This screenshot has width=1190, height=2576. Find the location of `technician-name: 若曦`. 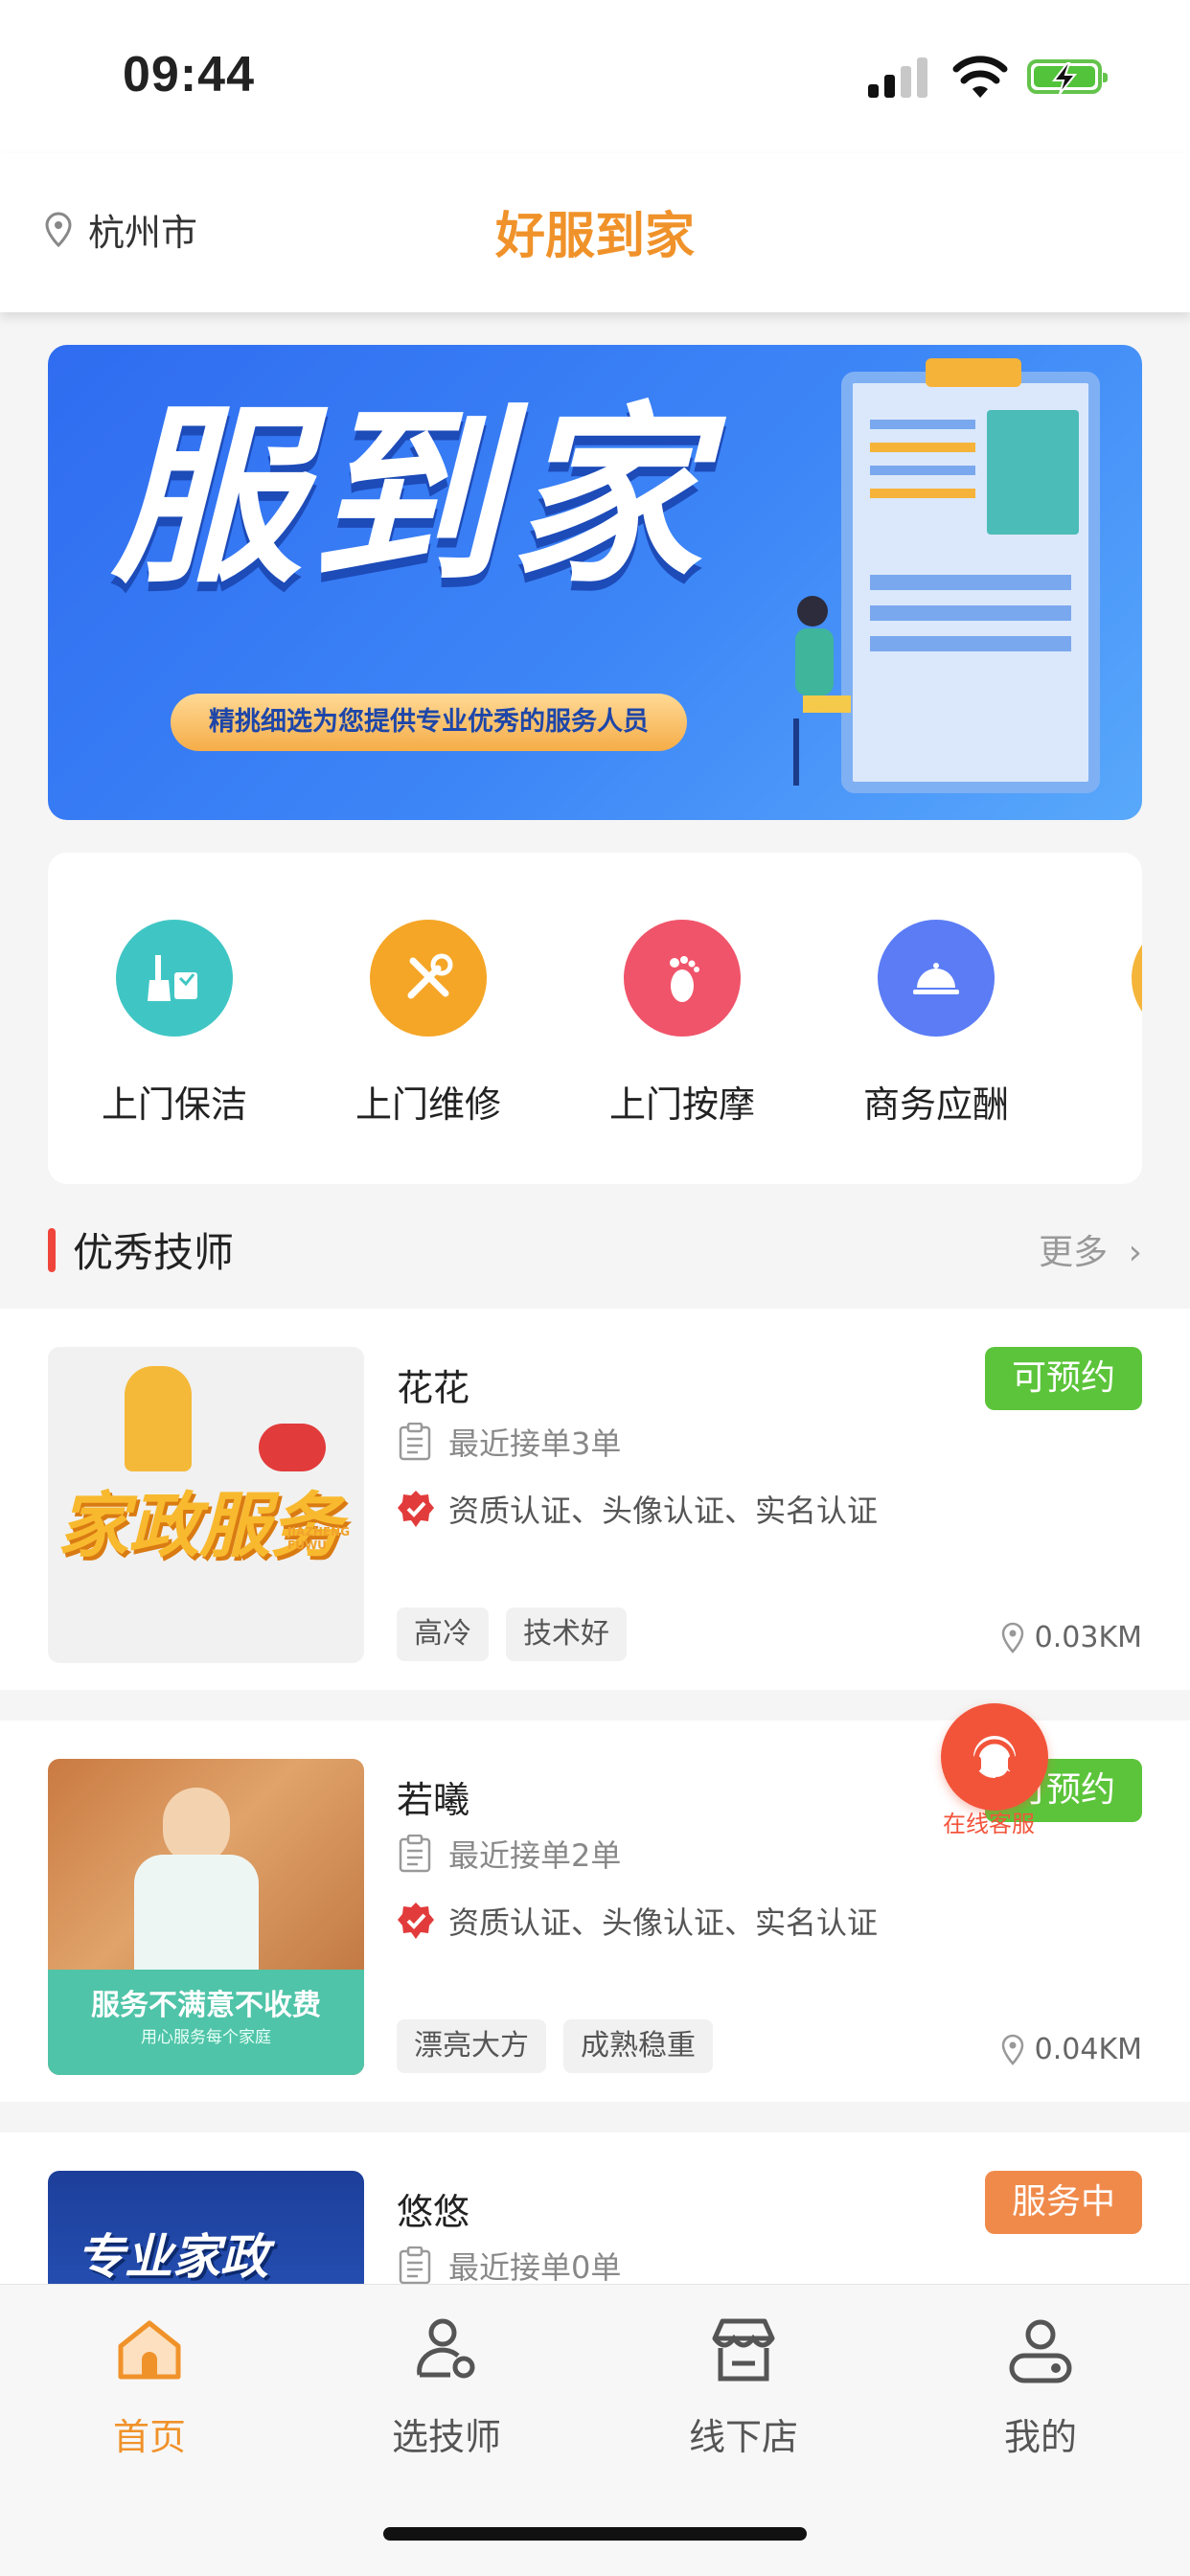

technician-name: 若曦 is located at coordinates (434, 1800).